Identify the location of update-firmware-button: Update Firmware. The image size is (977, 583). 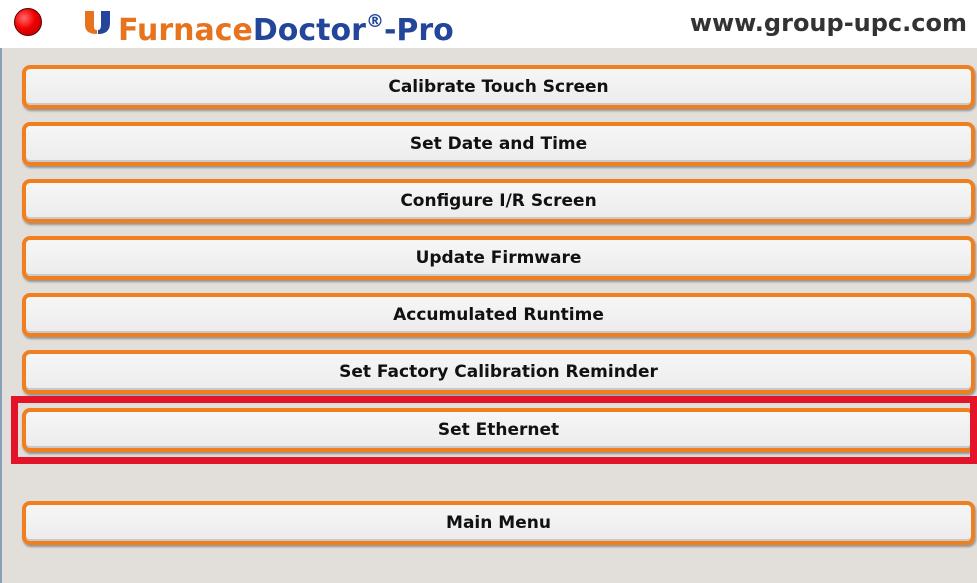
(498, 258).